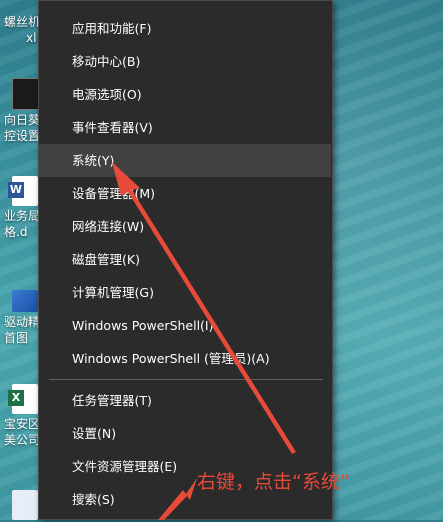  What do you see at coordinates (273, 482) in the screenshot?
I see `annotation-text: 右键，点击“系统”` at bounding box center [273, 482].